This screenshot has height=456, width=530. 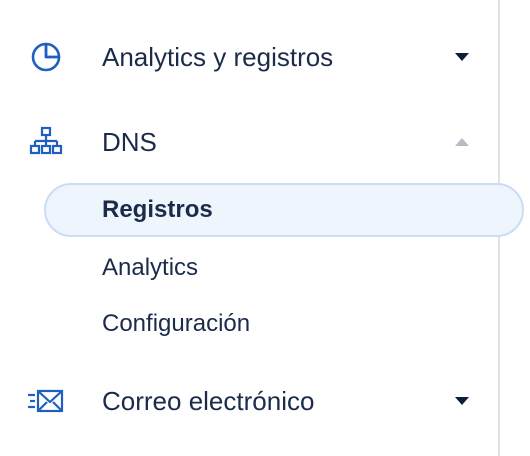 What do you see at coordinates (284, 210) in the screenshot?
I see `subnav-item-registros: Registros` at bounding box center [284, 210].